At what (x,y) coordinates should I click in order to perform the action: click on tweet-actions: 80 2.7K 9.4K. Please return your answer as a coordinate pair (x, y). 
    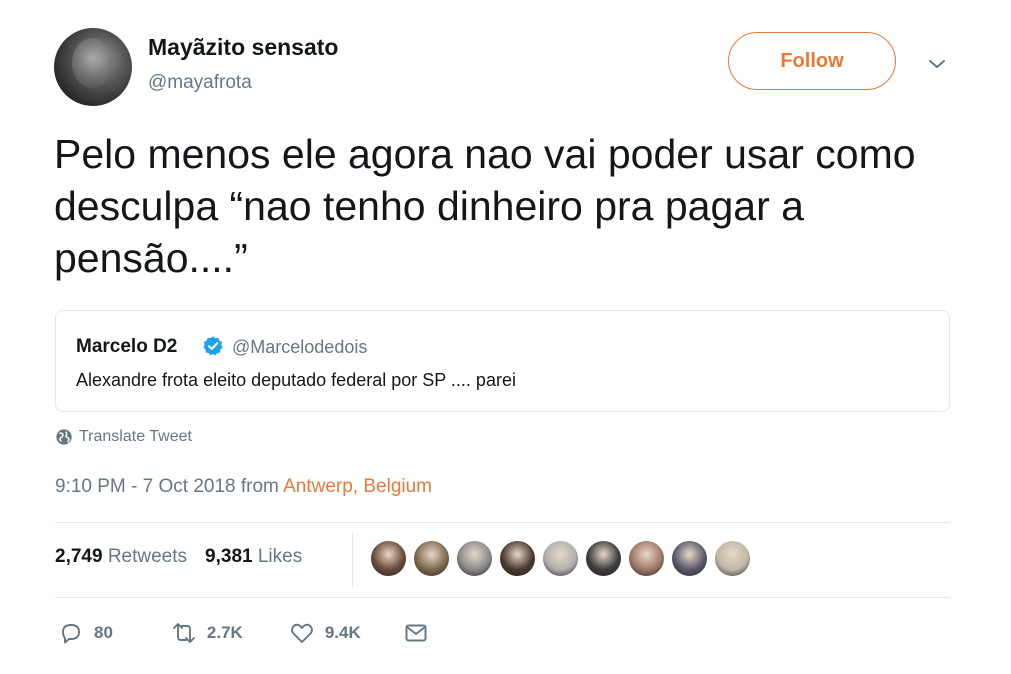
    Looking at the image, I should click on (243, 633).